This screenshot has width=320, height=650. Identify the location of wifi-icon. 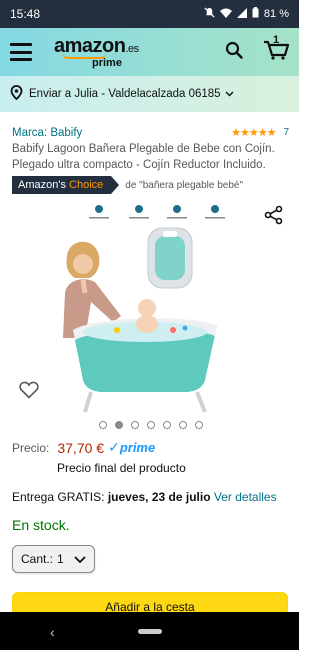
(225, 14).